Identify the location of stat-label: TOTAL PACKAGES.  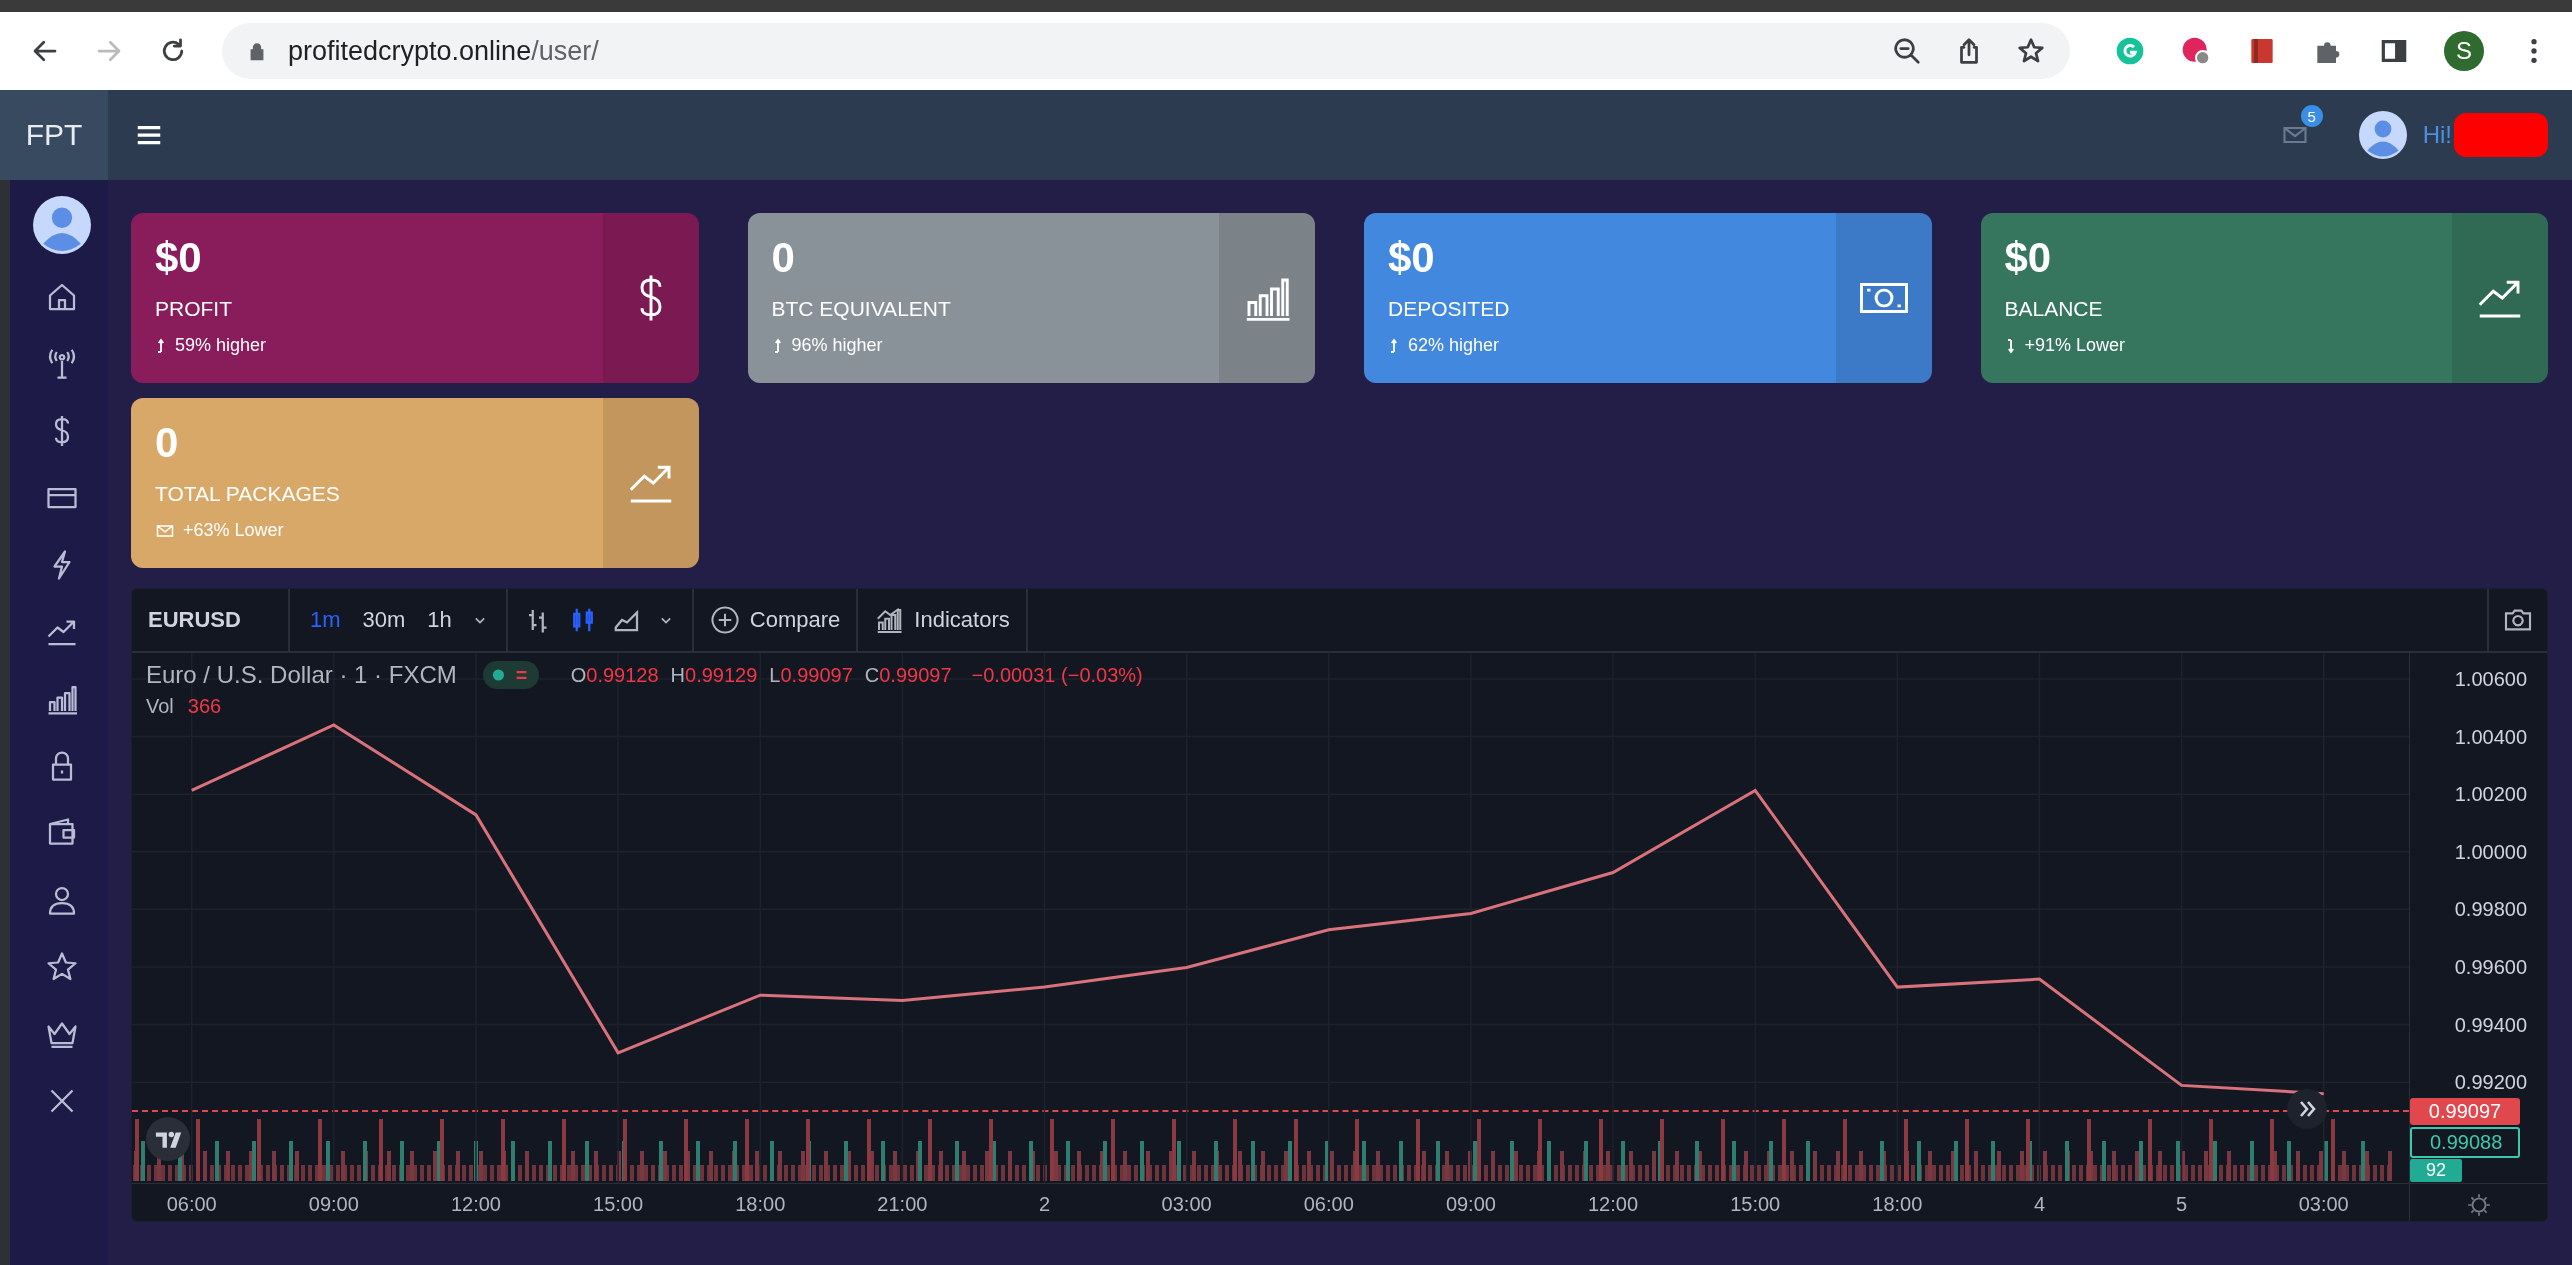
(248, 494).